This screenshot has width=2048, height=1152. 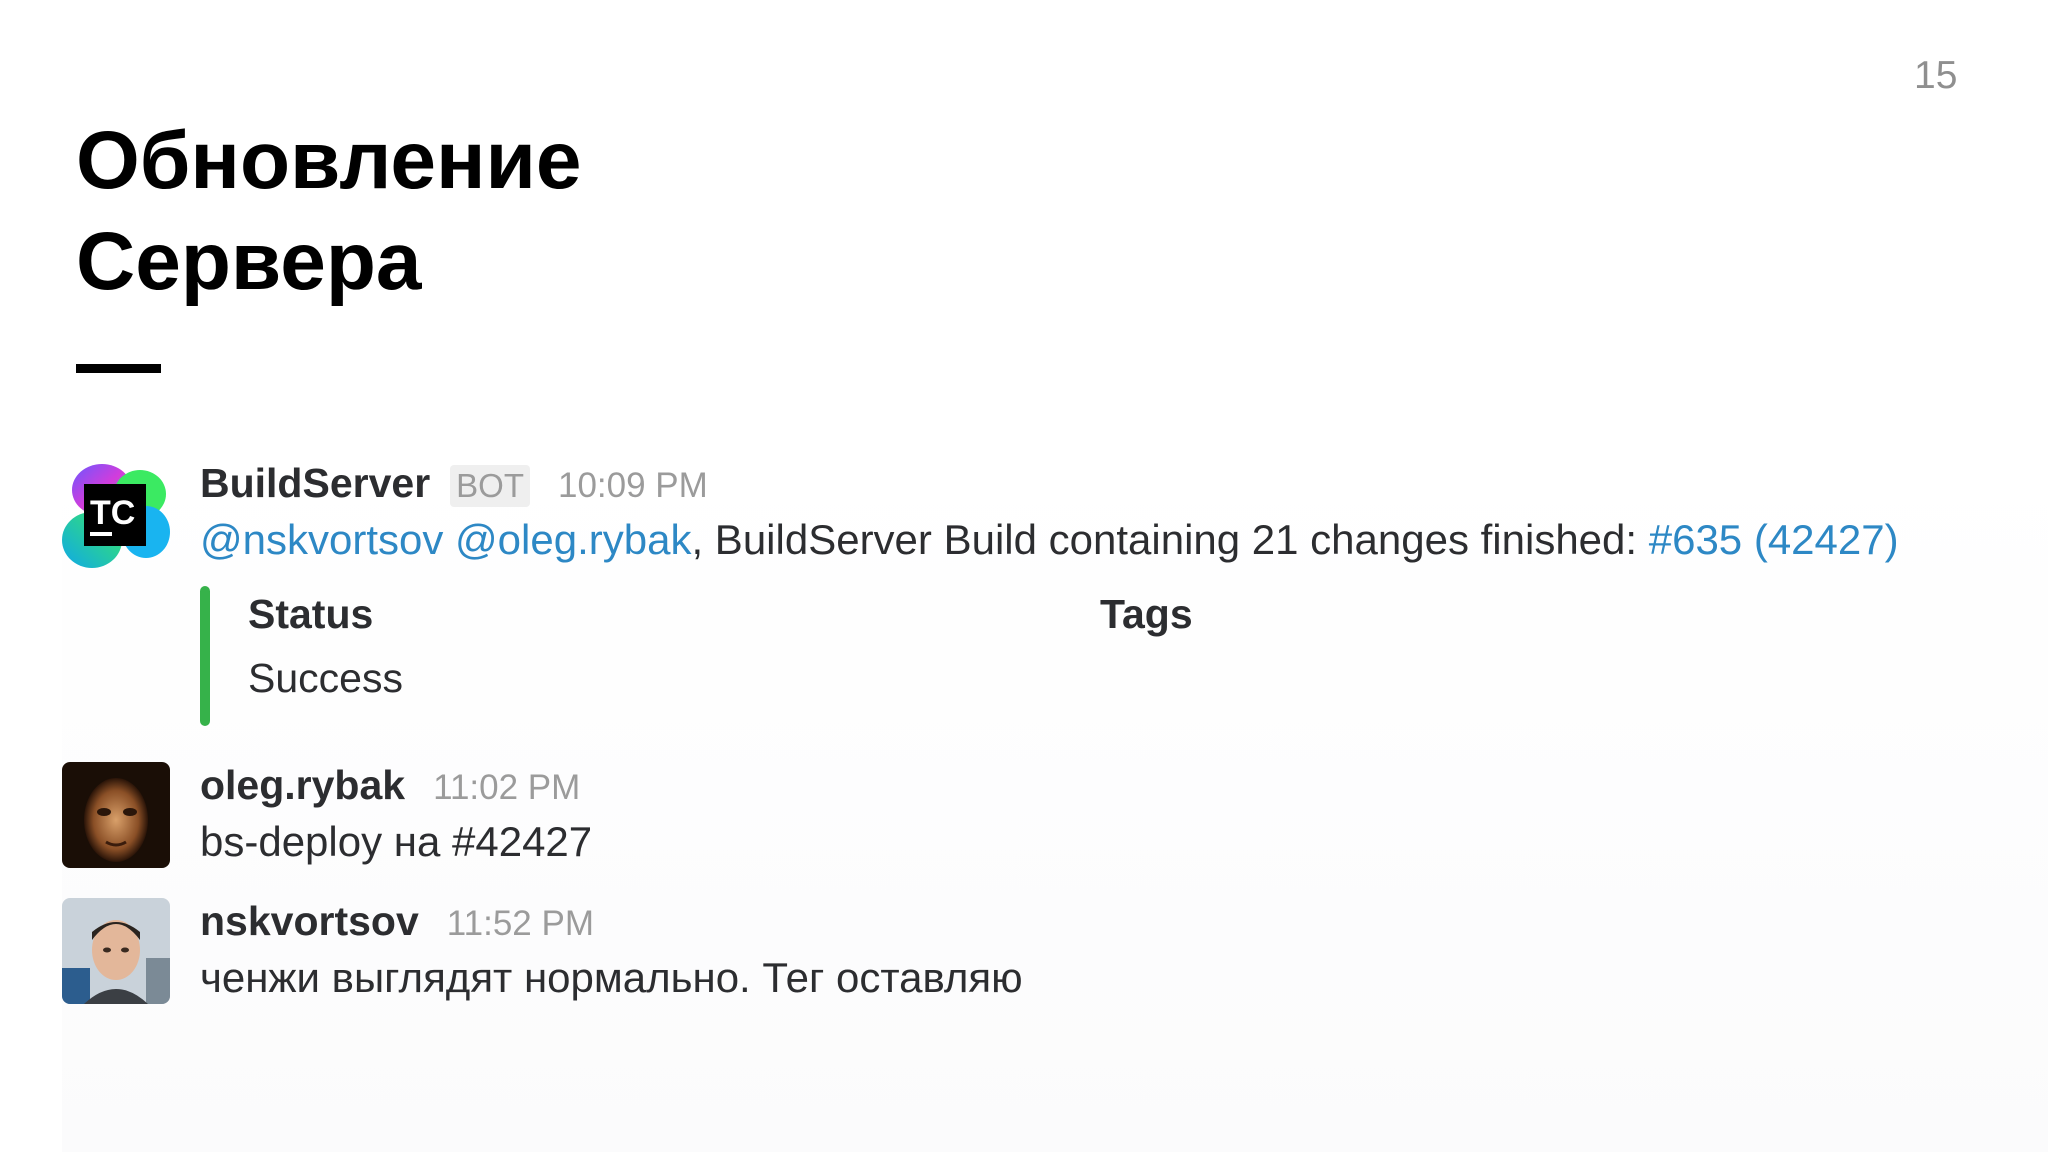 What do you see at coordinates (800, 656) in the screenshot?
I see `build-attachment: Status Success Tags` at bounding box center [800, 656].